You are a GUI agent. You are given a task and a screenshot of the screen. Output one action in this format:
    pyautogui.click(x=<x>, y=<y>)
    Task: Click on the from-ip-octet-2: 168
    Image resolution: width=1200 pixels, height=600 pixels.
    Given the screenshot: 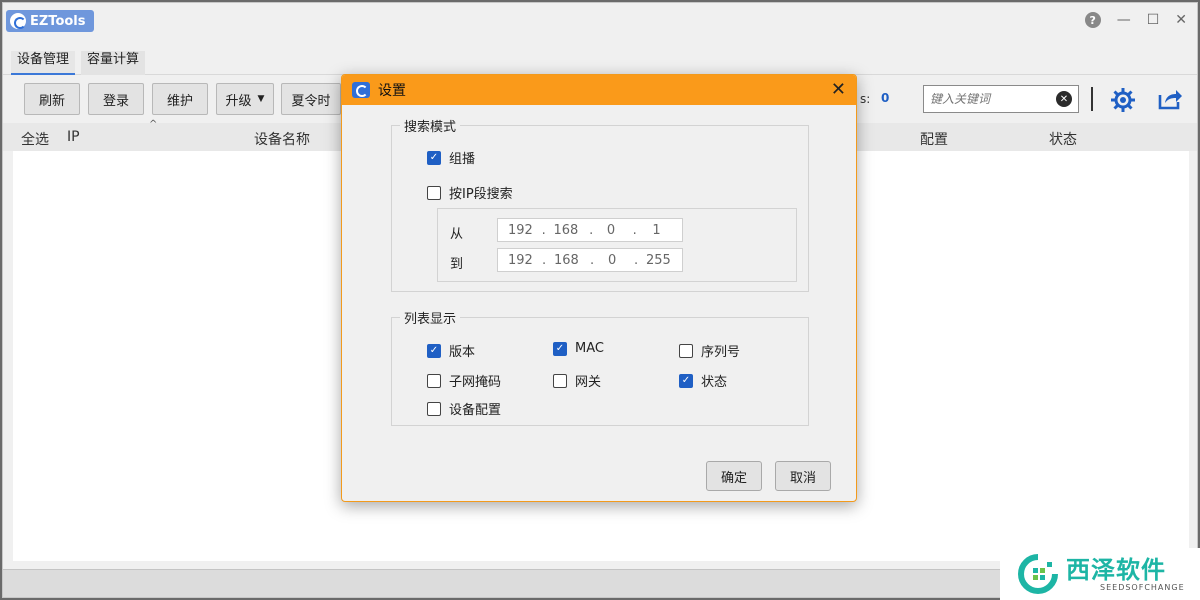 What is the action you would take?
    pyautogui.click(x=571, y=230)
    